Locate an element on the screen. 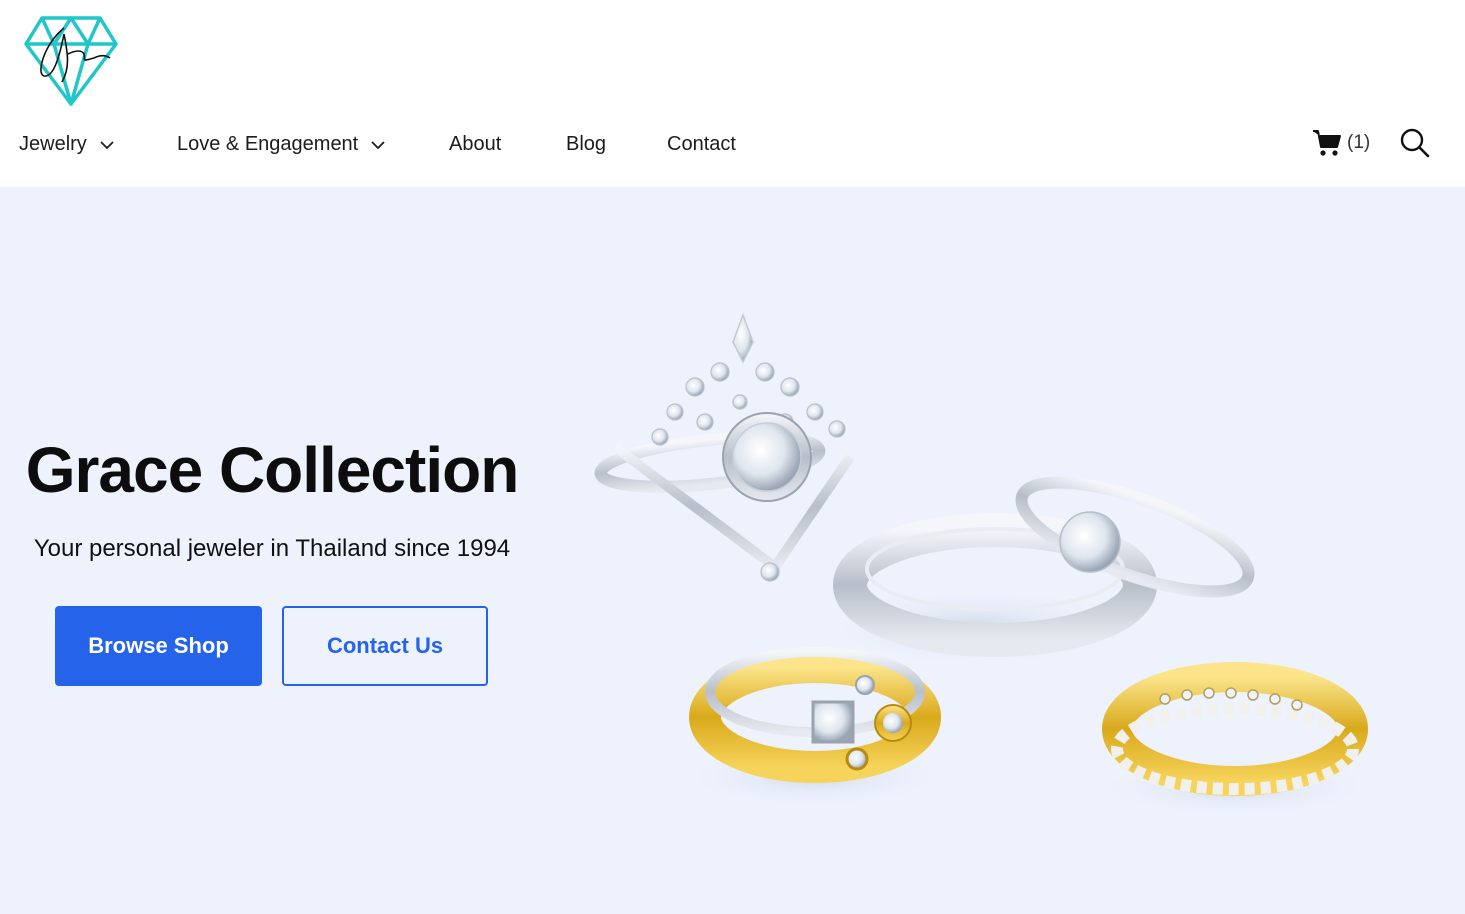 This screenshot has width=1465, height=914. search-button is located at coordinates (1415, 143).